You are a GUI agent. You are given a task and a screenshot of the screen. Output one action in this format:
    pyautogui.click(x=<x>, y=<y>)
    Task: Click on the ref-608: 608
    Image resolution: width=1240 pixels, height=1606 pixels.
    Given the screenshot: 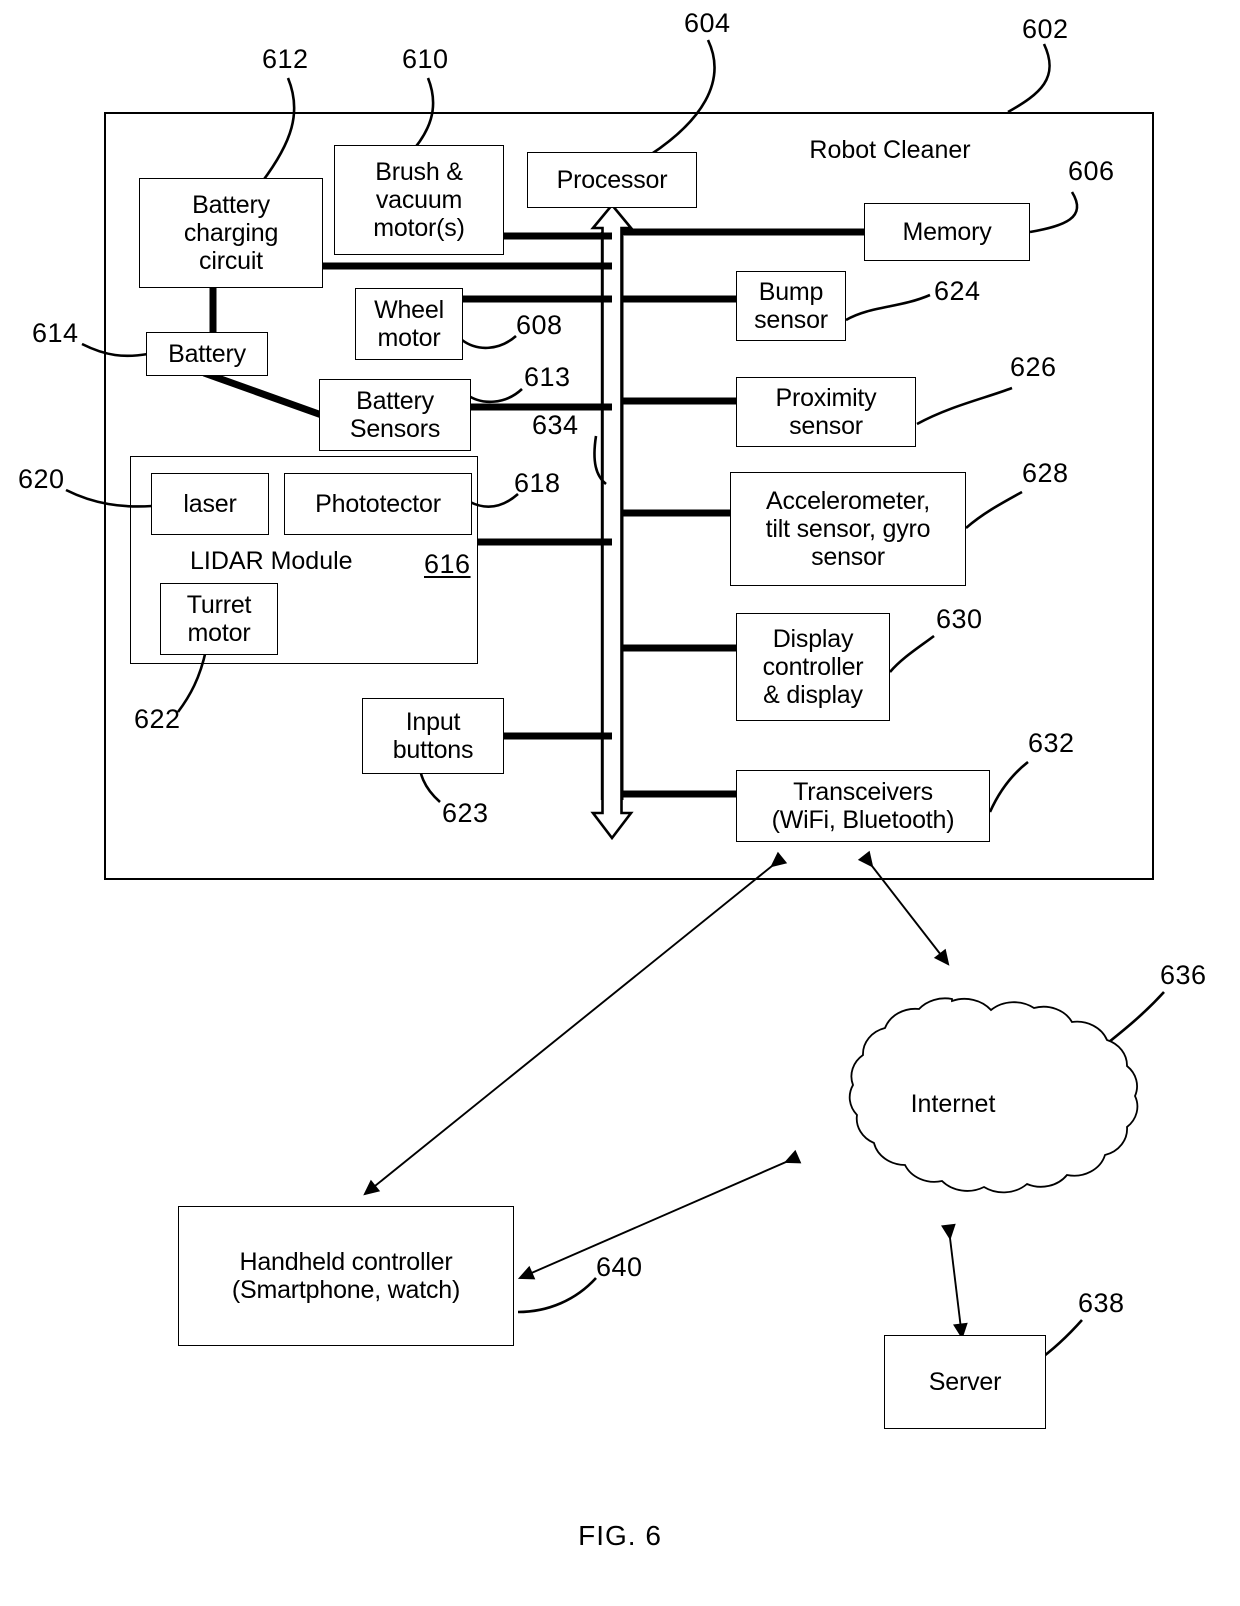 What is the action you would take?
    pyautogui.click(x=539, y=325)
    